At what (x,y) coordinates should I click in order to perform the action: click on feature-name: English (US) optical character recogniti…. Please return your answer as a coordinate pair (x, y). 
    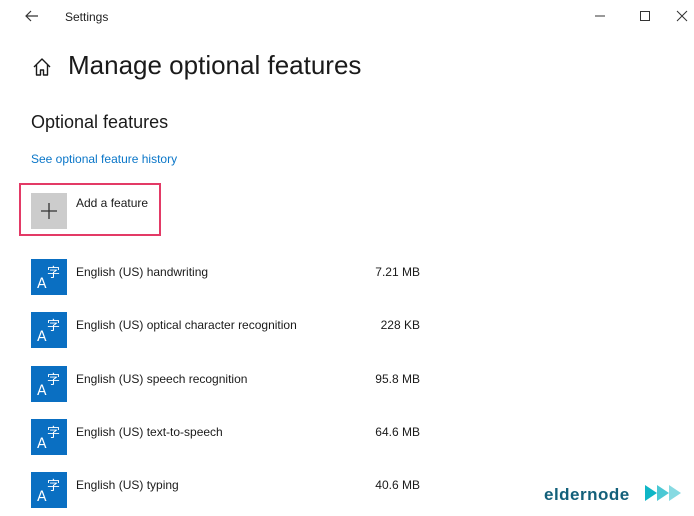
    Looking at the image, I should click on (186, 325).